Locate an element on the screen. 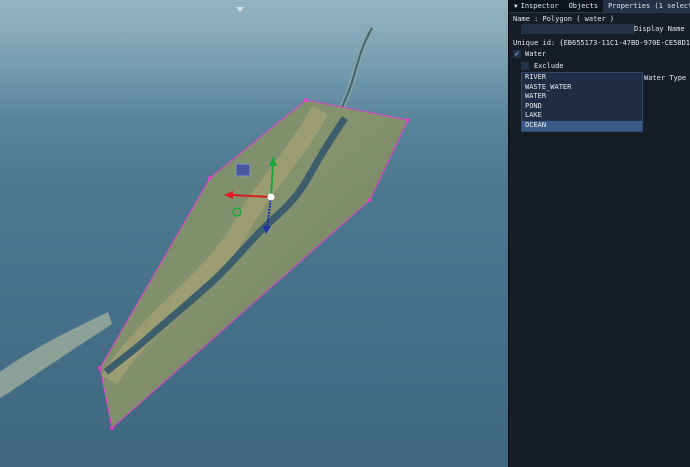  water-type-option-waste-water: WASTE_WATER is located at coordinates (582, 88).